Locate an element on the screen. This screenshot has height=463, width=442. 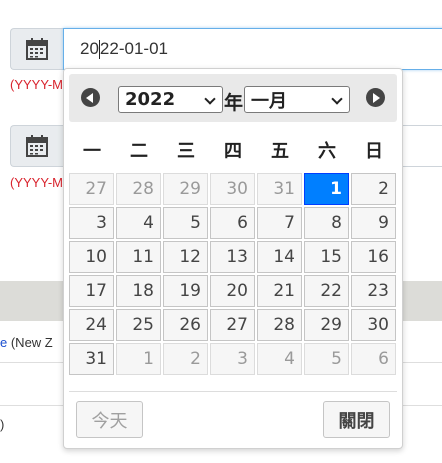
month-select: 一月 is located at coordinates (297, 99).